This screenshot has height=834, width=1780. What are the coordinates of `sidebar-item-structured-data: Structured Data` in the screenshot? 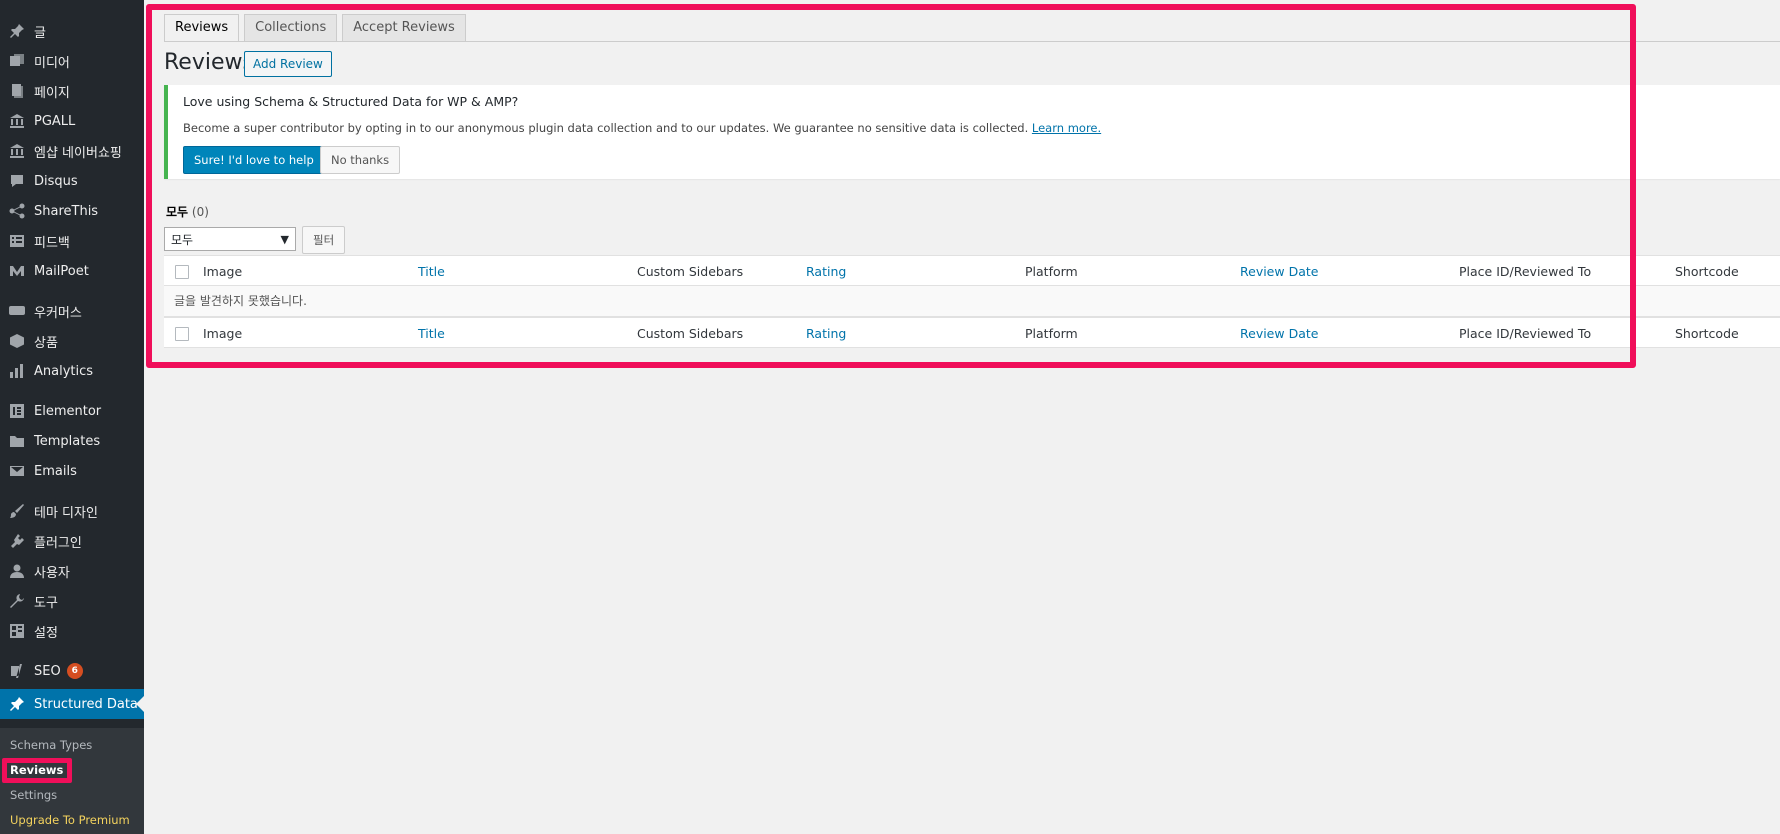 It's located at (72, 704).